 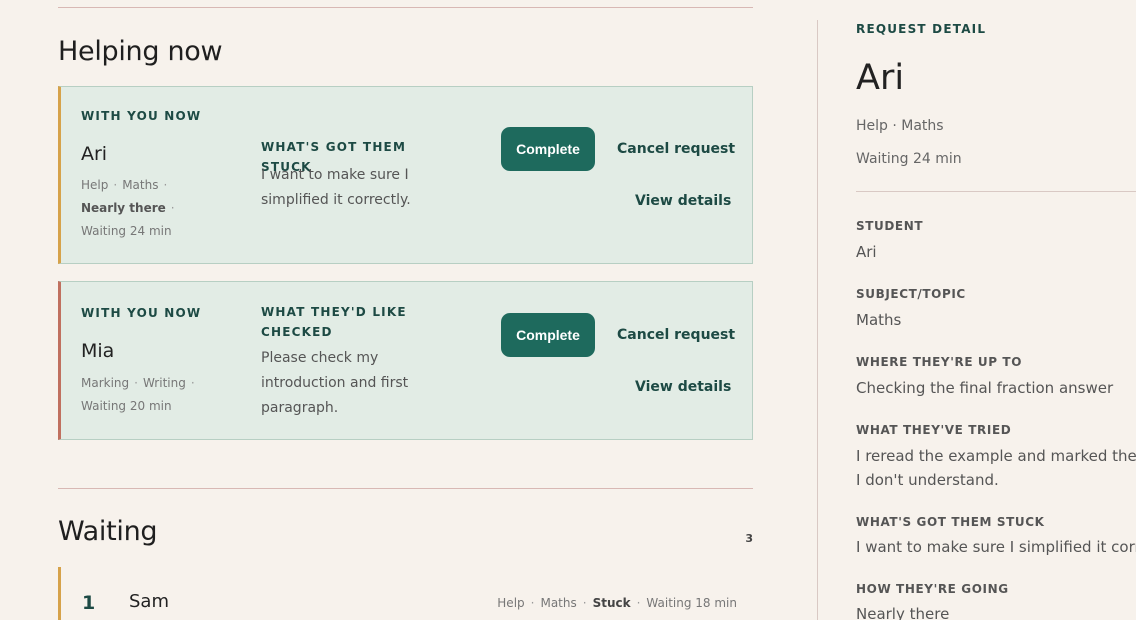 I want to click on waiting-count-badge: 3, so click(x=749, y=538).